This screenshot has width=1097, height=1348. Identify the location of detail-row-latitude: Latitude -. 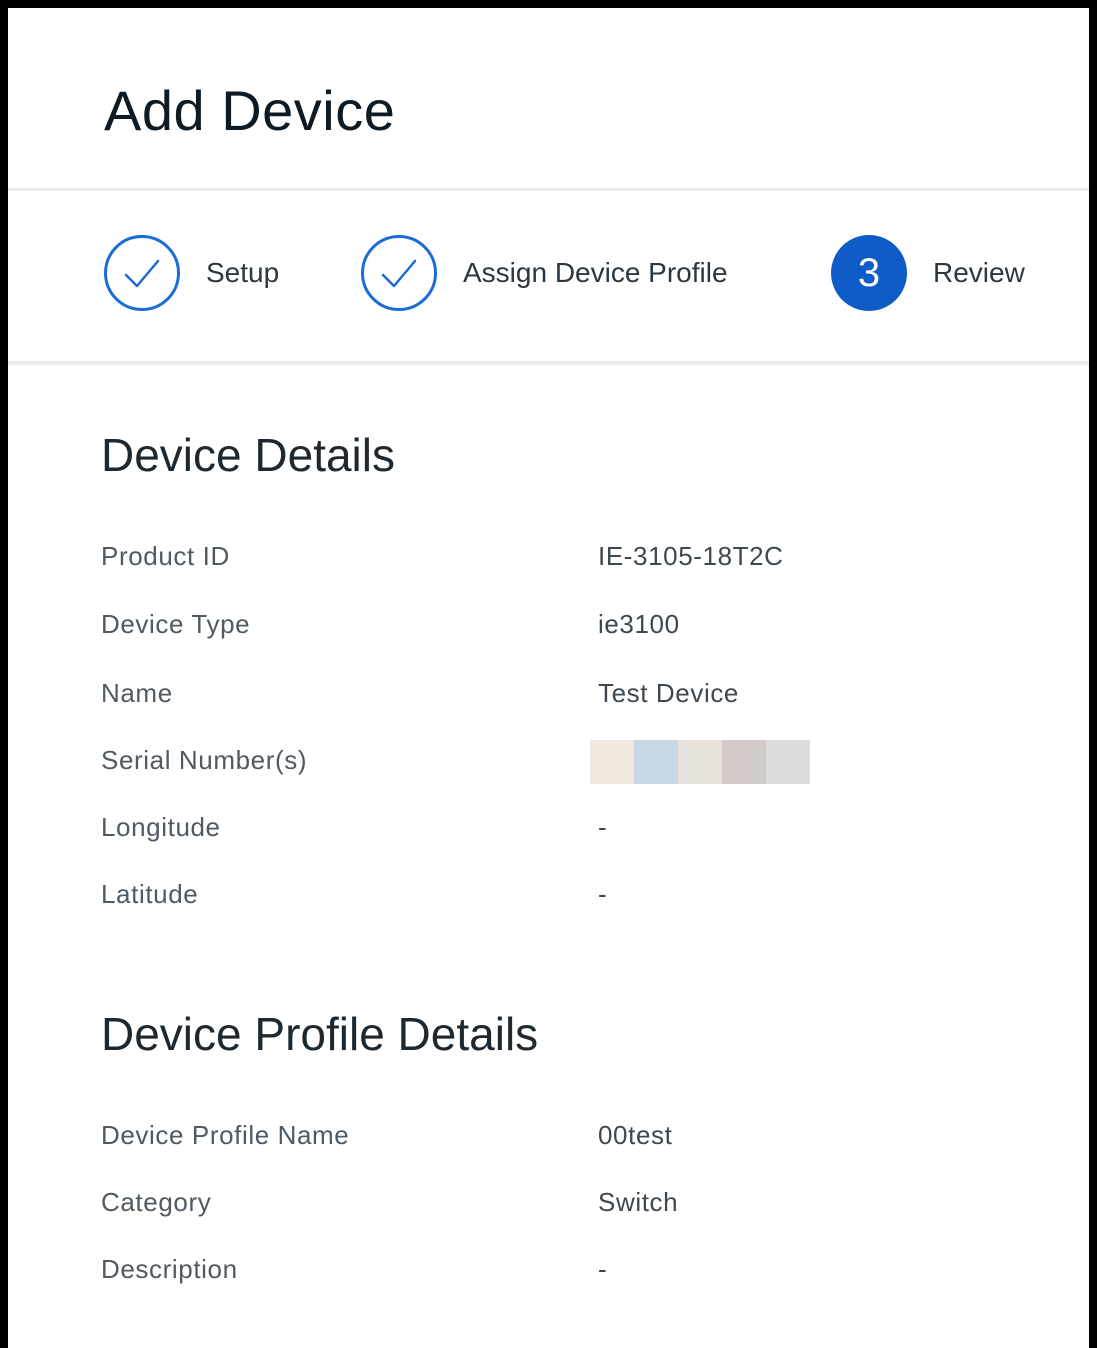
(551, 899).